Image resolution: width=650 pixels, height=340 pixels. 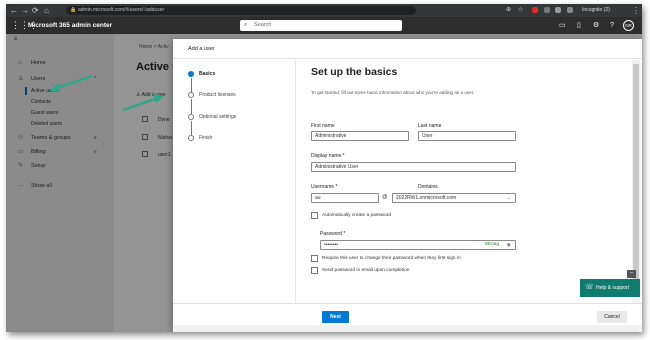 I want to click on puzzle-icon, so click(x=570, y=10).